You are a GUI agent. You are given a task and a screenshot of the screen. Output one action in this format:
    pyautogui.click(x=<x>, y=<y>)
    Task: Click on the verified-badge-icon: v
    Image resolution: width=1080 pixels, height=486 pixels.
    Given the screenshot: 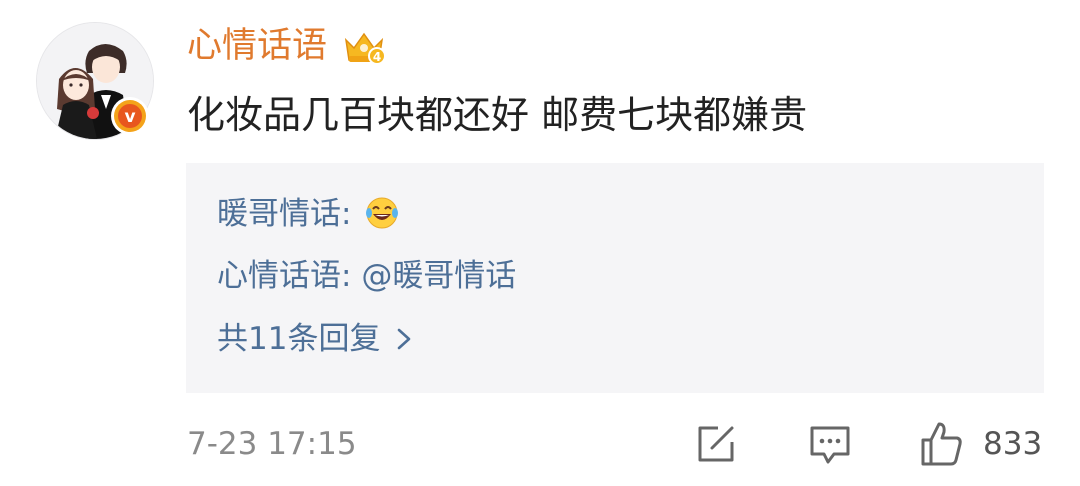 What is the action you would take?
    pyautogui.click(x=130, y=116)
    